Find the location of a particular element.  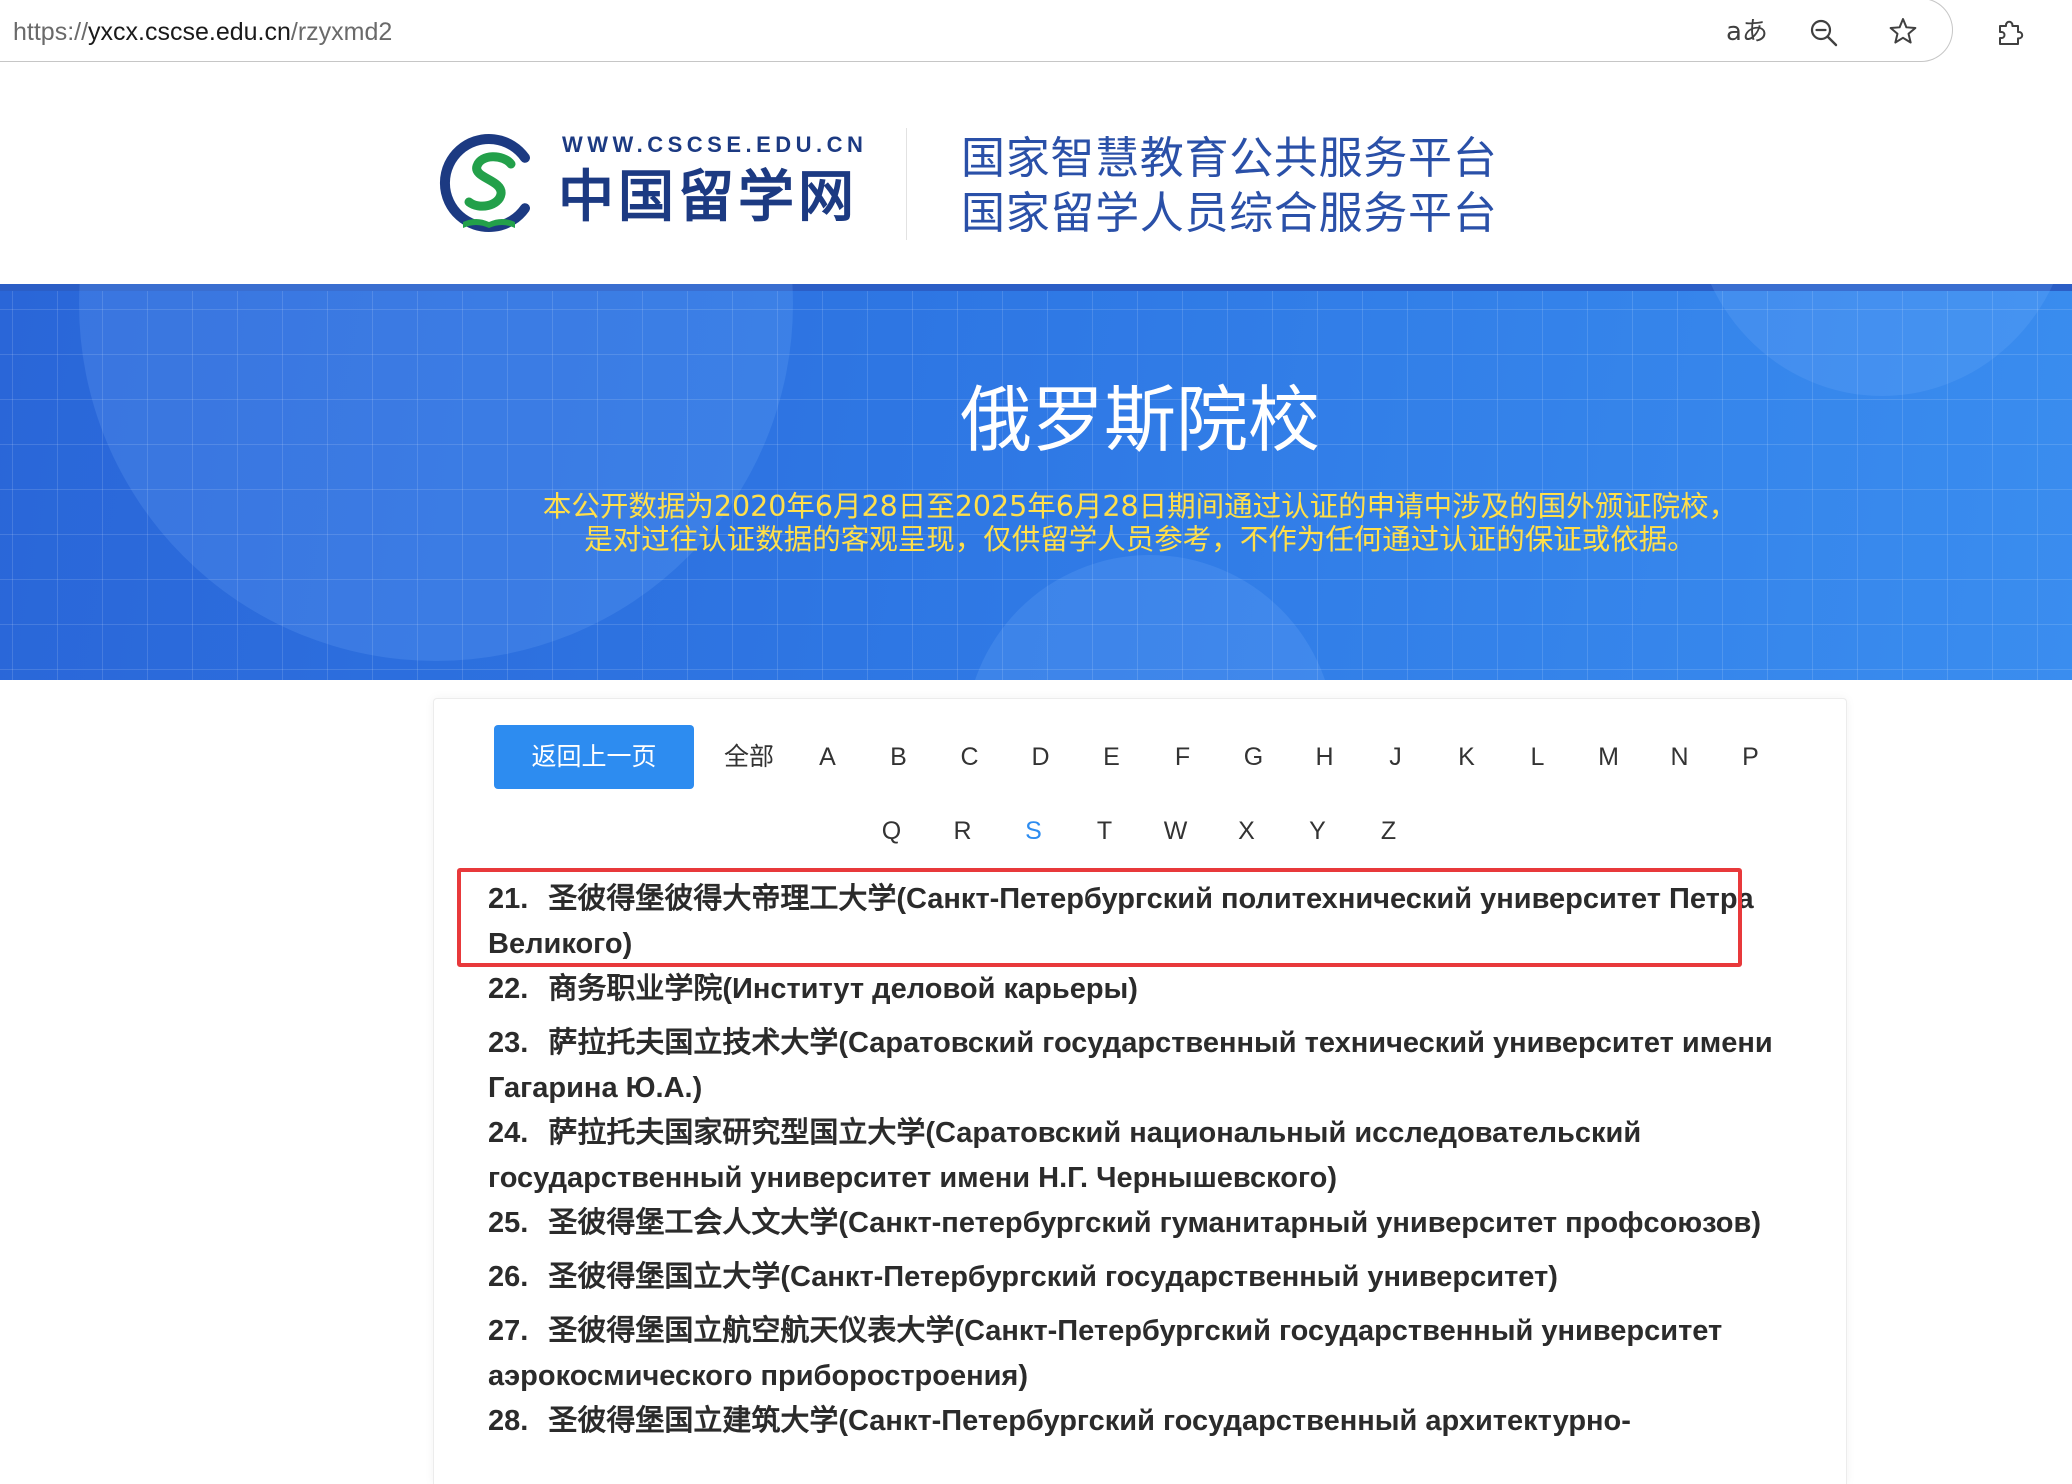

url-scheme: https:// is located at coordinates (51, 32).